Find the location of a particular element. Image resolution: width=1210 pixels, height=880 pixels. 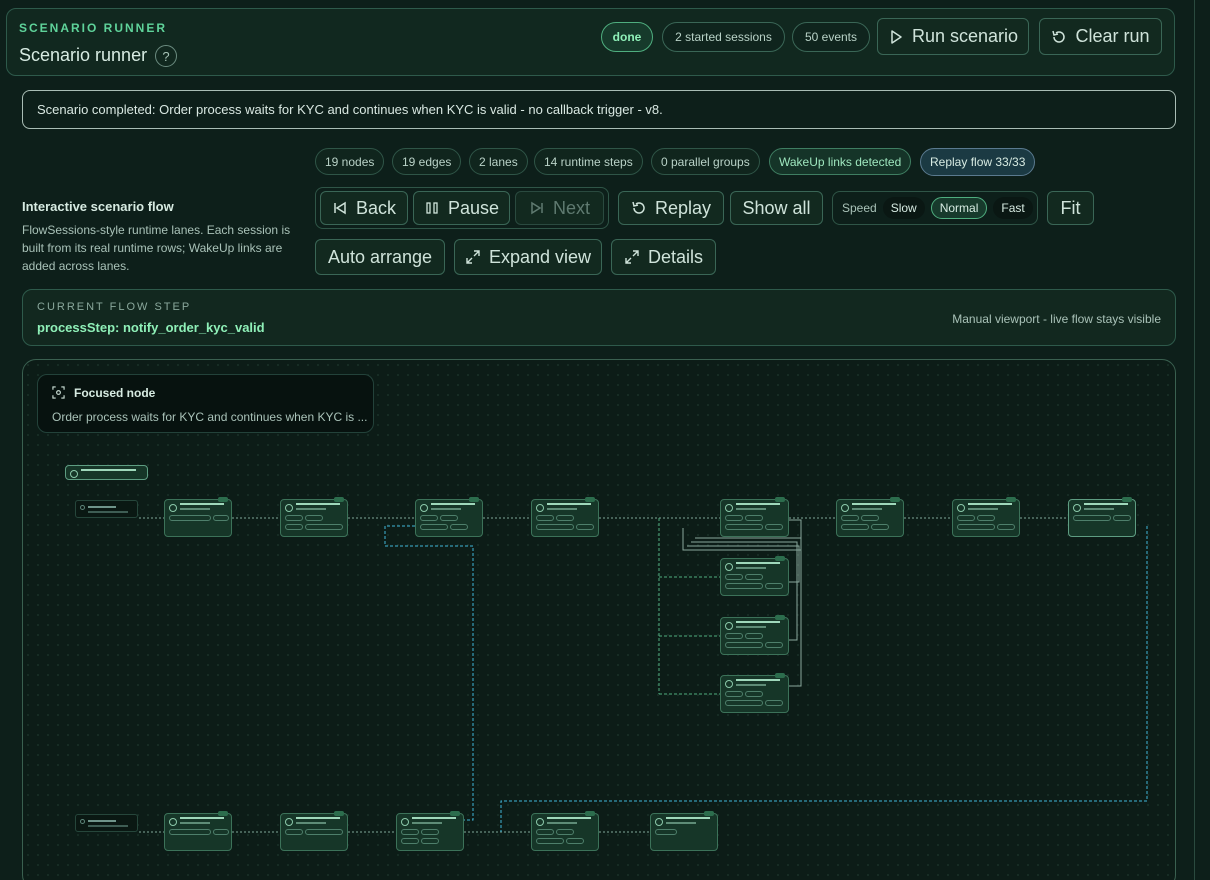

help-button: ? is located at coordinates (166, 56).